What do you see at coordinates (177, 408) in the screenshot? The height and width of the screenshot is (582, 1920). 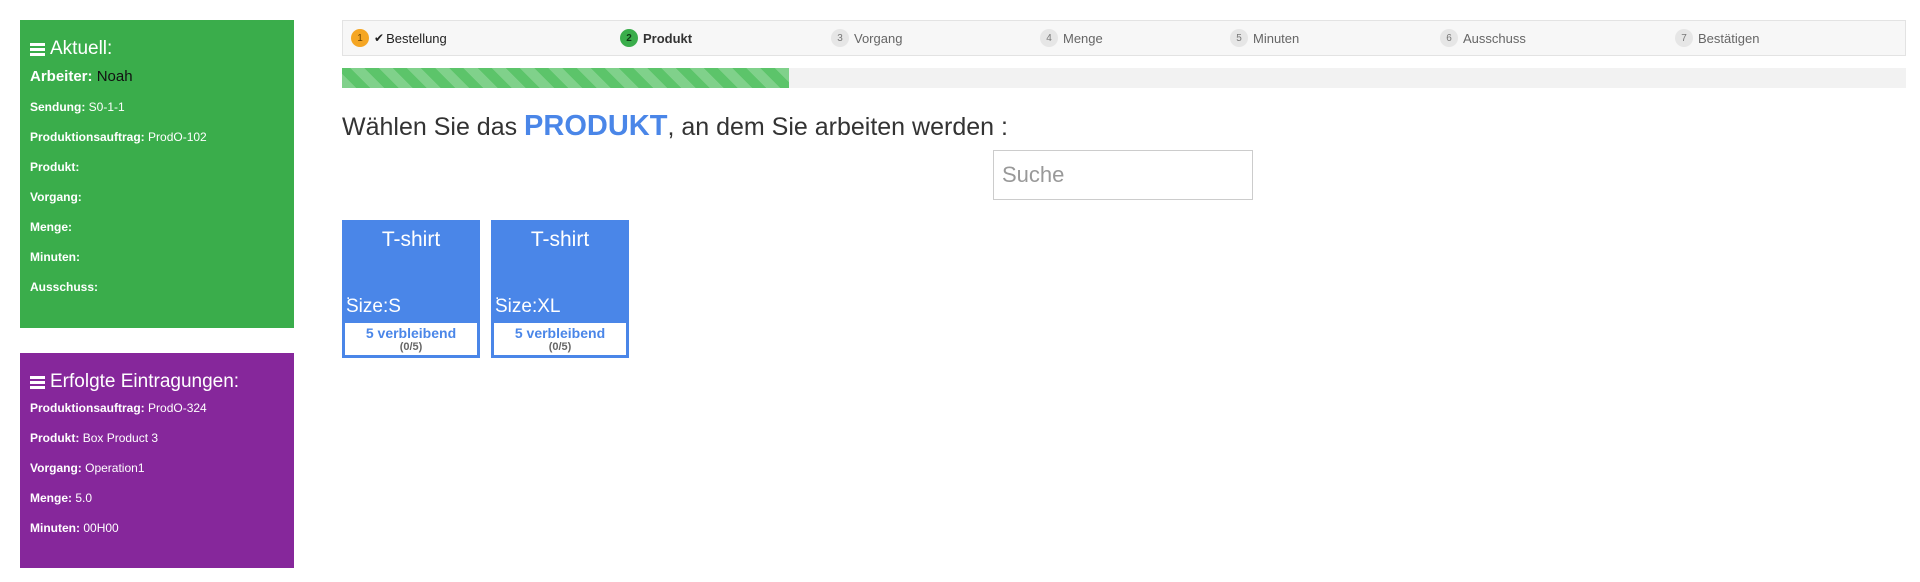 I see `row-value: ProdO-324` at bounding box center [177, 408].